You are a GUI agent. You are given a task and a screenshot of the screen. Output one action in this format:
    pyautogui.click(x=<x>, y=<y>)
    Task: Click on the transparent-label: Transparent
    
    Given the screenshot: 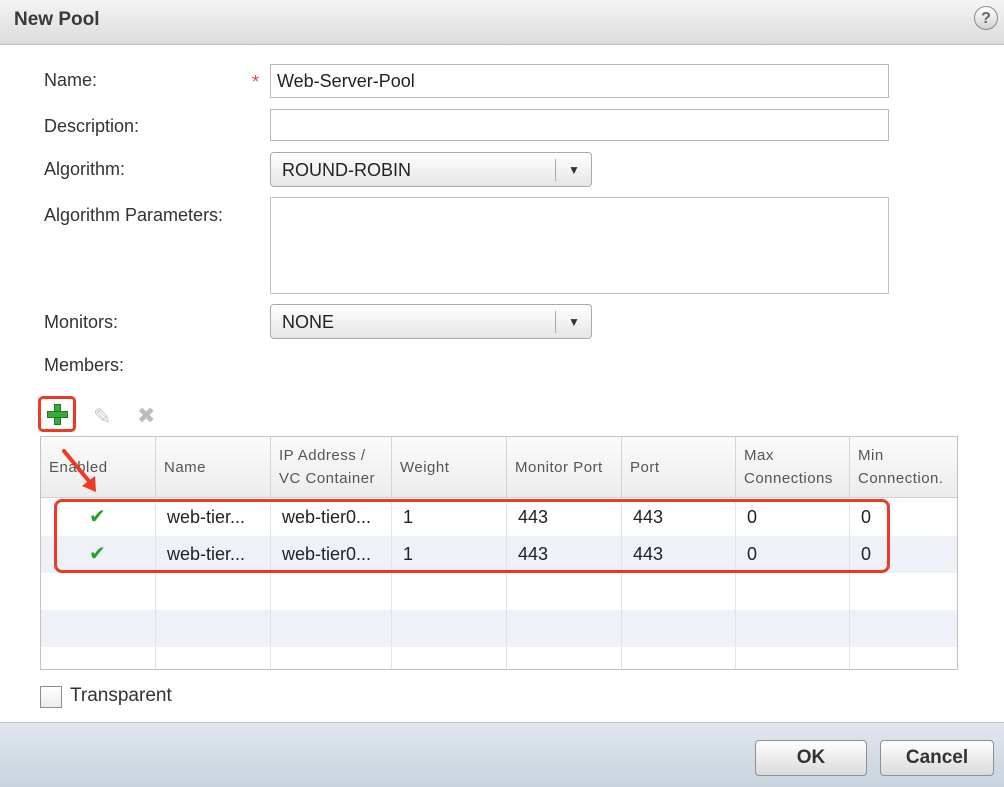 What is the action you would take?
    pyautogui.click(x=121, y=695)
    